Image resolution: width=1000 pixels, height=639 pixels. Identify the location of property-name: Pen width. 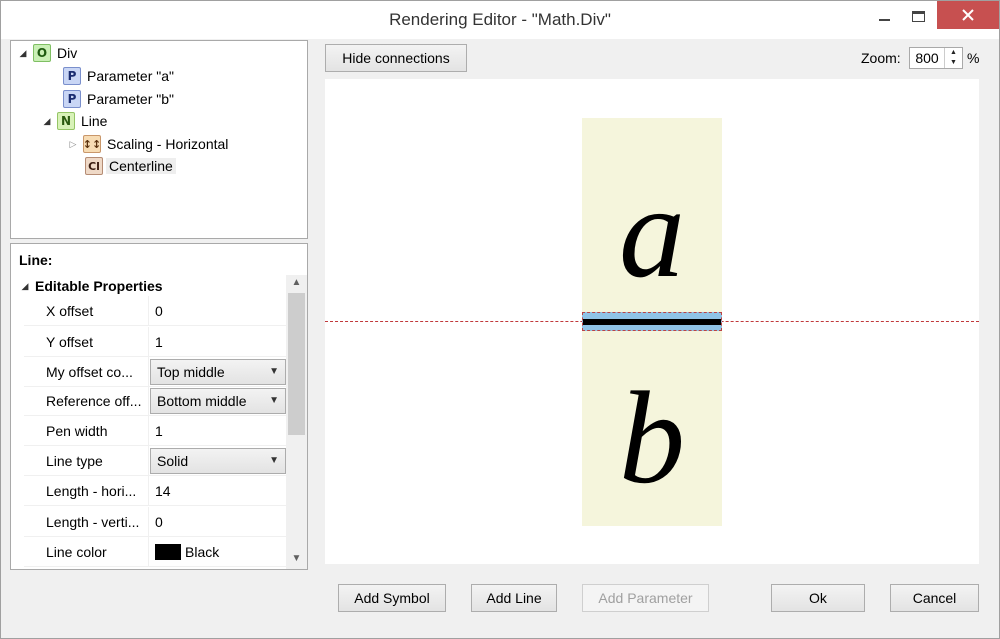
(86, 430).